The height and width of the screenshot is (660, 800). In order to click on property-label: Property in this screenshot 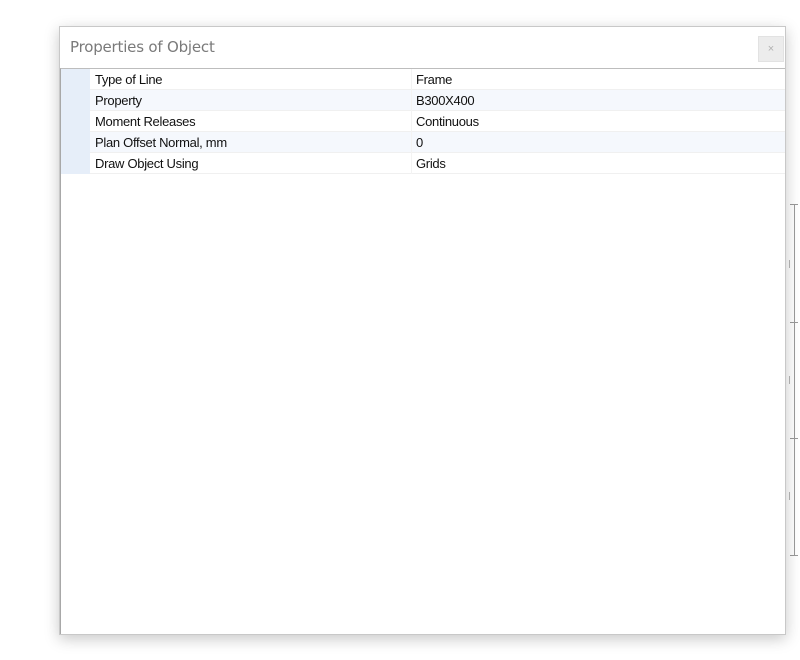, I will do `click(118, 100)`.